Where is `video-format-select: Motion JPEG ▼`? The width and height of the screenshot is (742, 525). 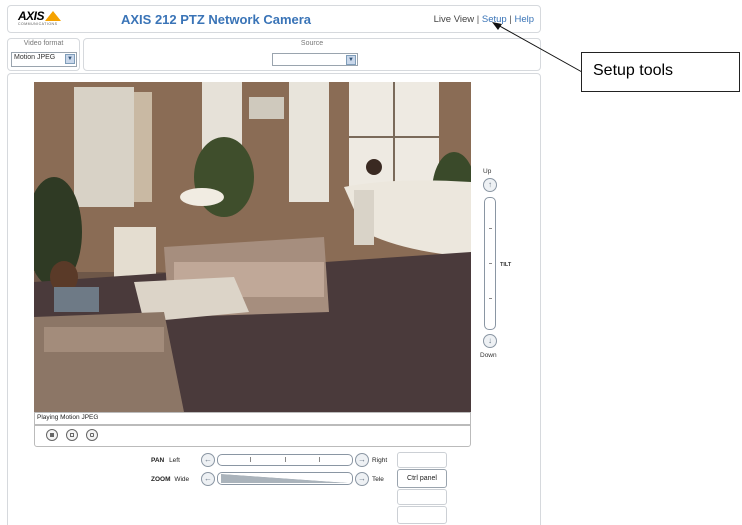
video-format-select: Motion JPEG ▼ is located at coordinates (44, 59).